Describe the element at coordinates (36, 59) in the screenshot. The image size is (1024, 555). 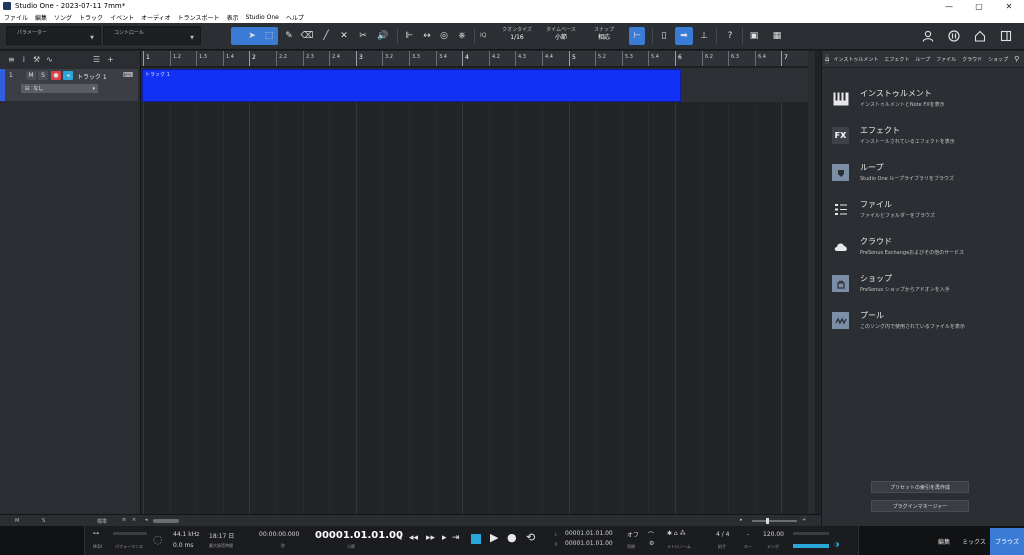
I see `wrench-icon: ⚒` at that location.